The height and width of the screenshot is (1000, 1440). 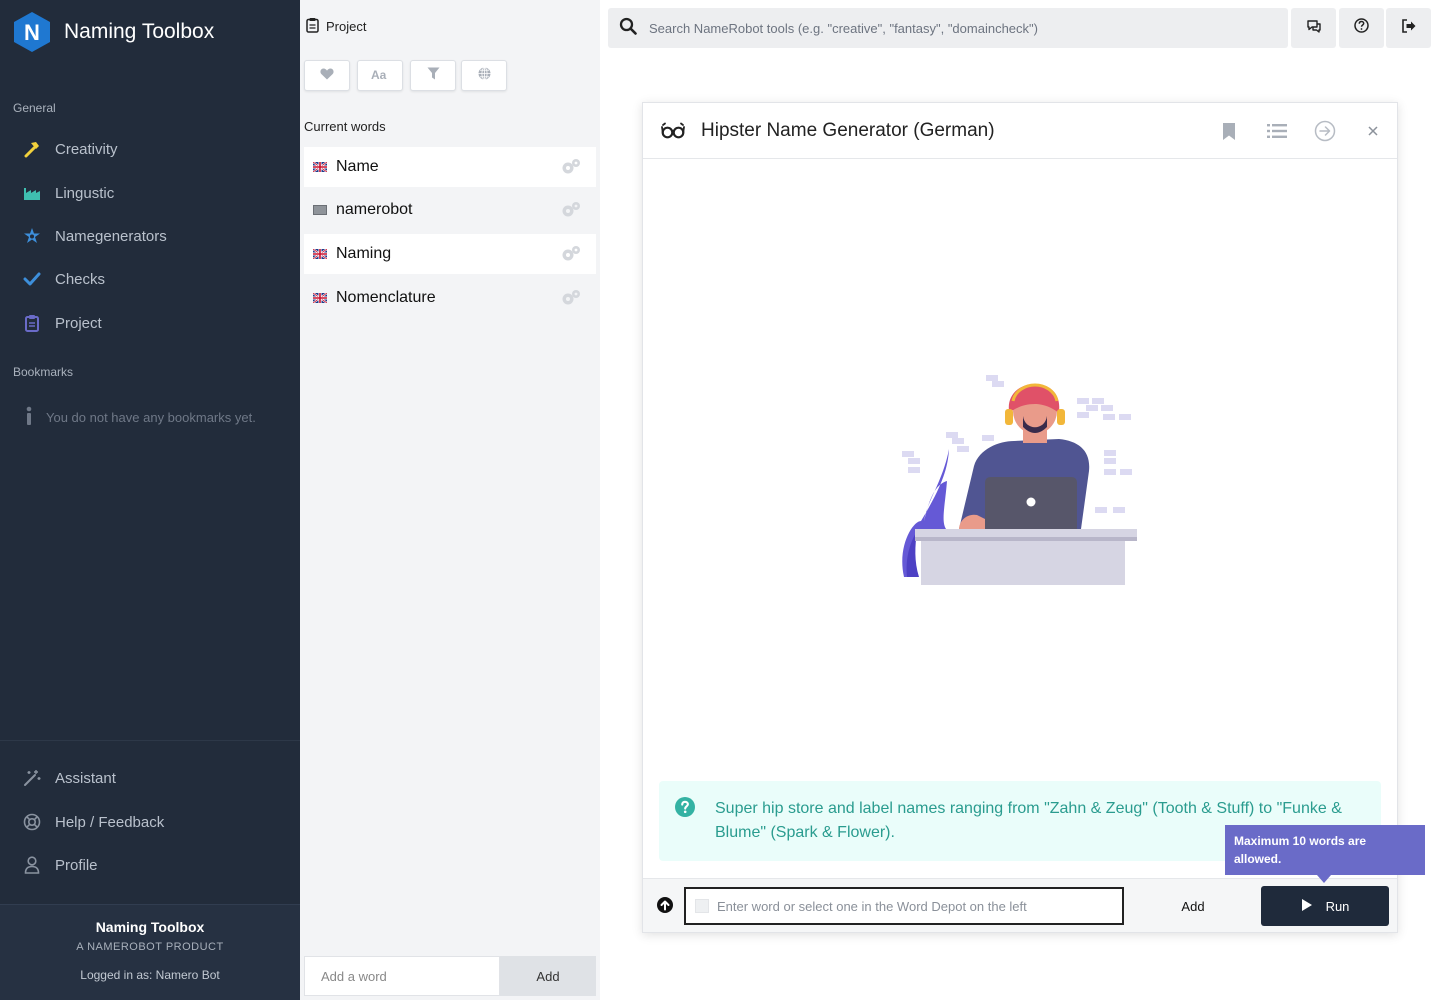 I want to click on user-icon, so click(x=32, y=865).